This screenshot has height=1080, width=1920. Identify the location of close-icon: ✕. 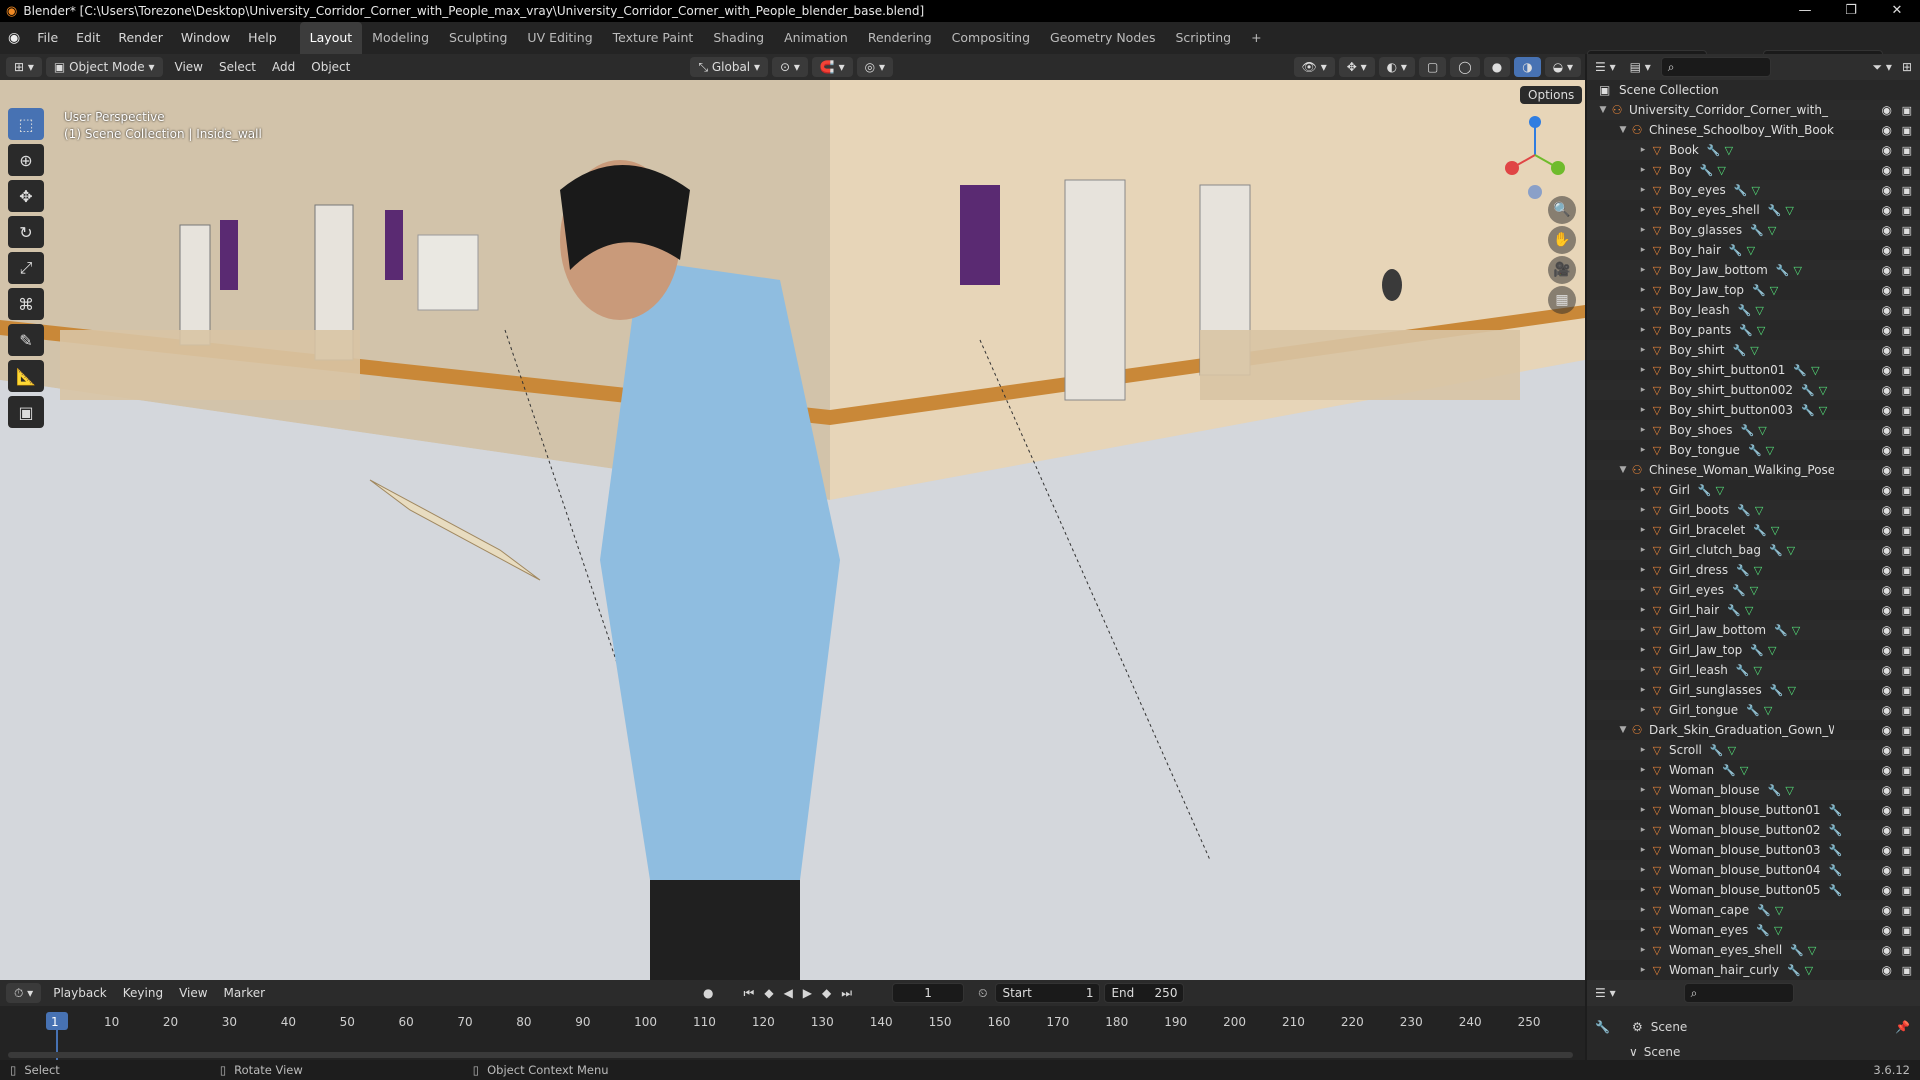
(1897, 11).